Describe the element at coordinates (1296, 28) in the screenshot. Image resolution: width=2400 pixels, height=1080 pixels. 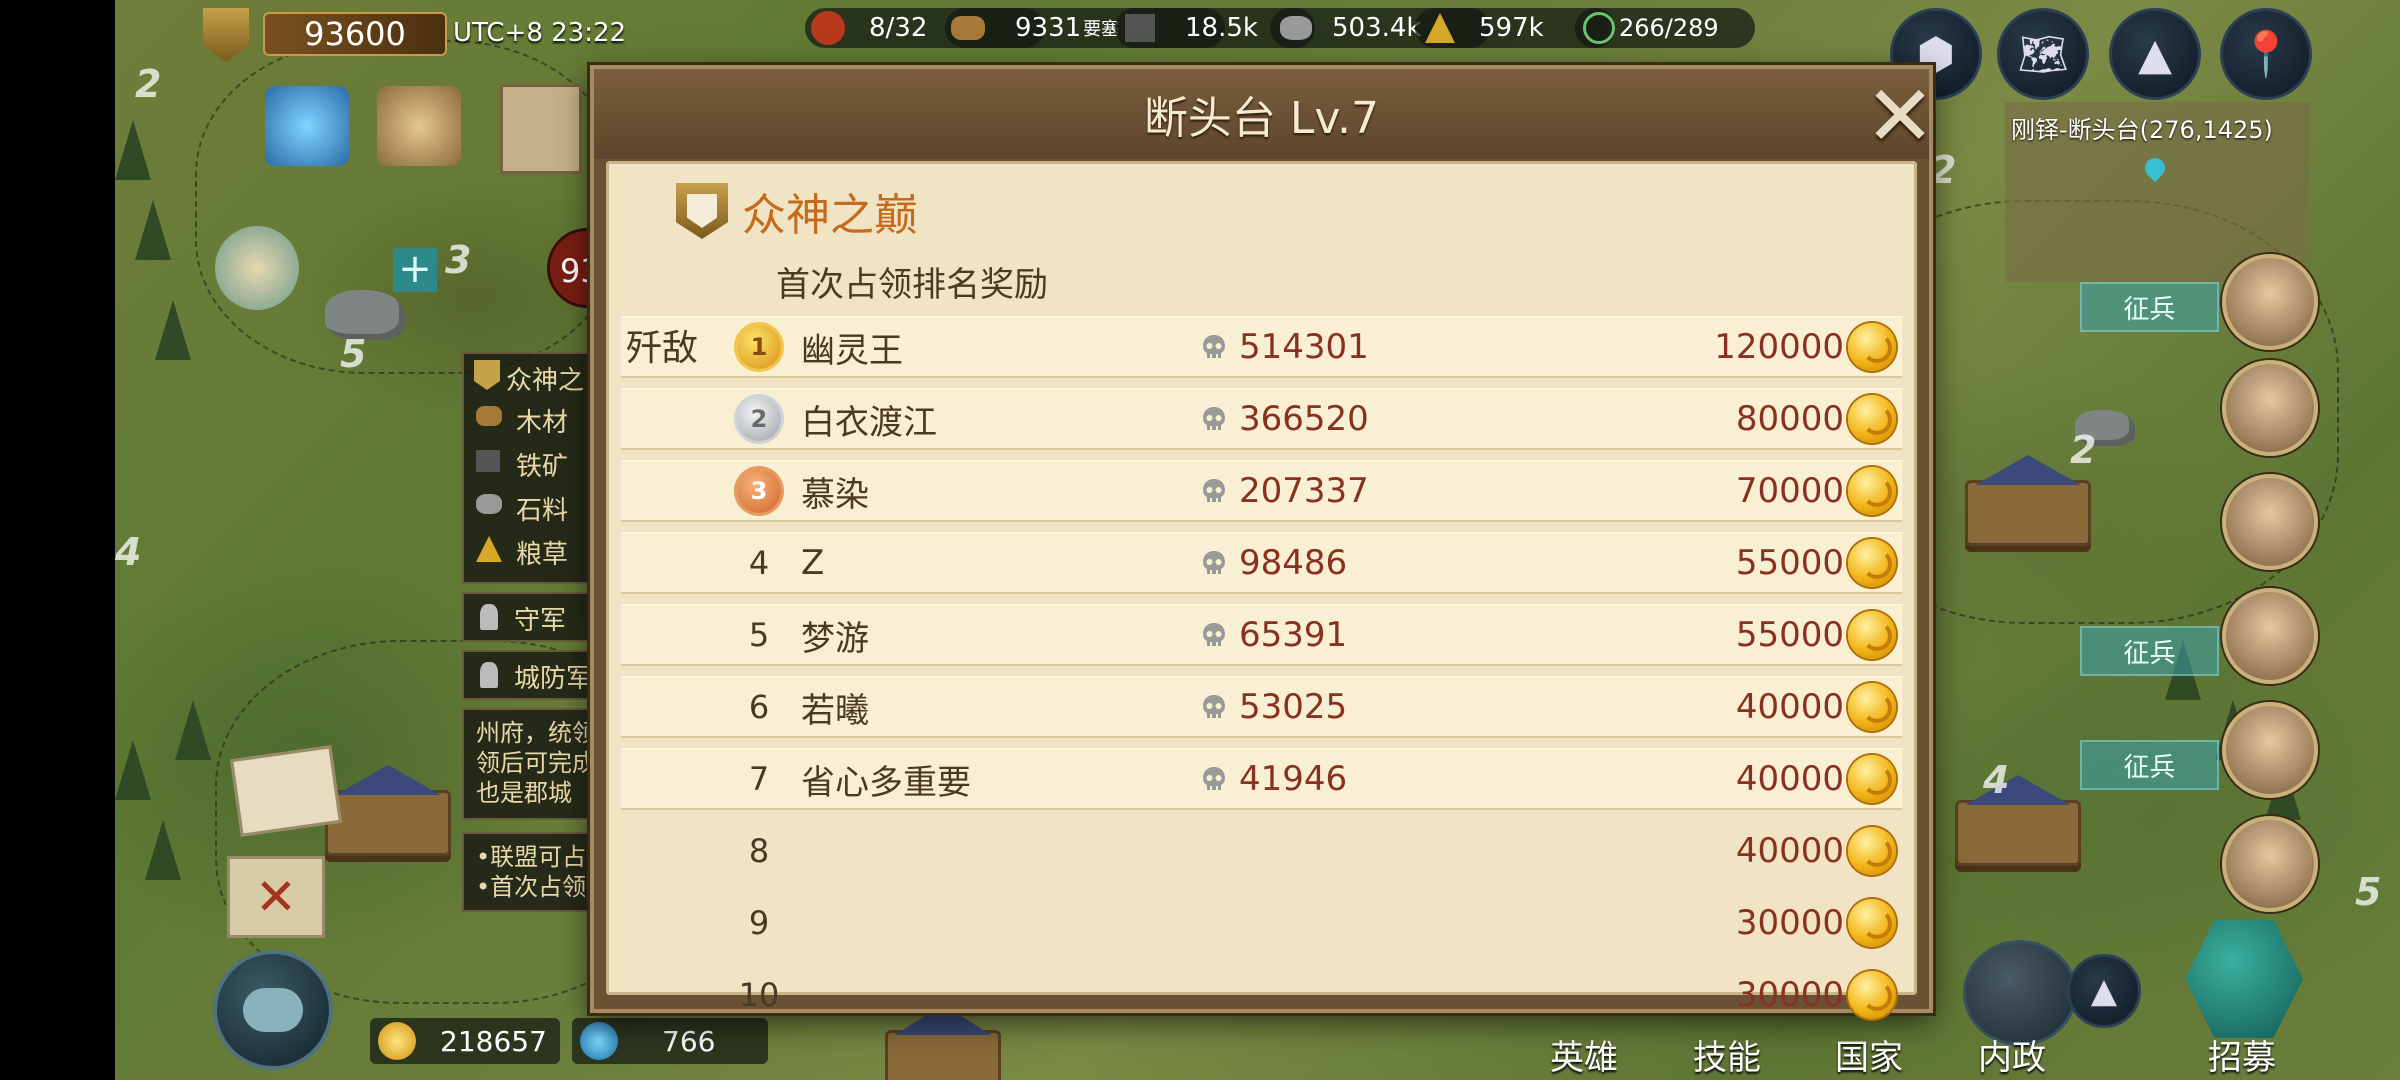
I see `stone-icon` at that location.